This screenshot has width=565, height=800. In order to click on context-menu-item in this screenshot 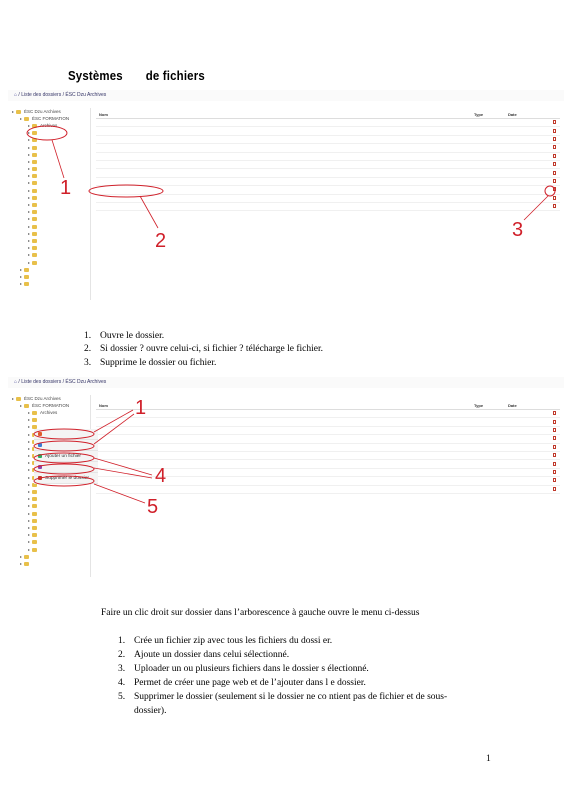, I will do `click(66, 467)`.